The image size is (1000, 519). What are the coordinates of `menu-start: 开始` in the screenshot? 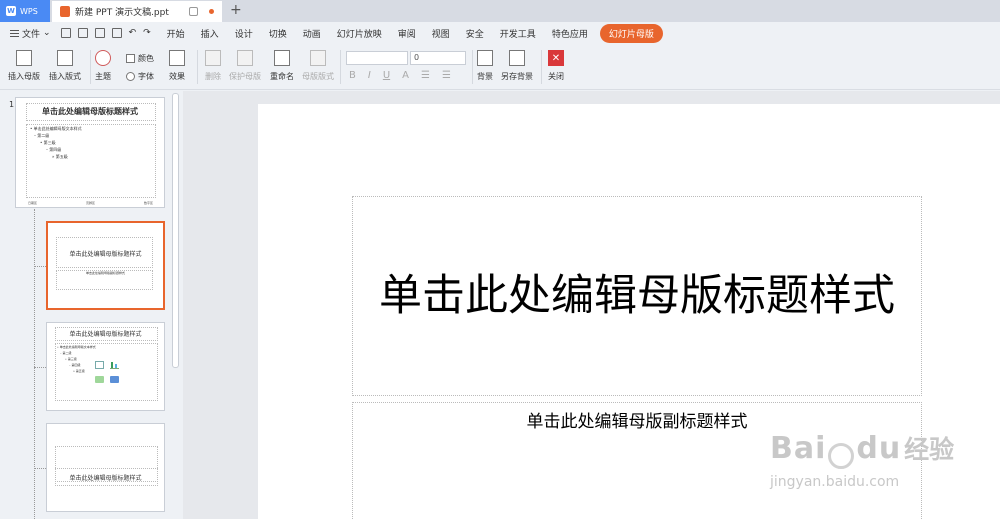 It's located at (176, 33).